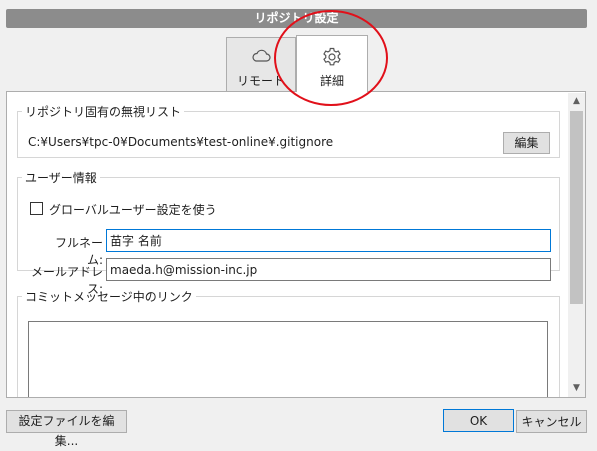 This screenshot has height=451, width=597. I want to click on scrollbar-thumb, so click(576, 207).